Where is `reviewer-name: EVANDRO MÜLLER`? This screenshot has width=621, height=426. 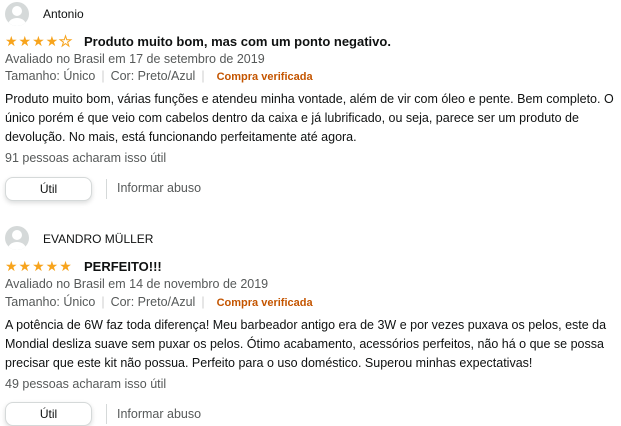
reviewer-name: EVANDRO MÜLLER is located at coordinates (98, 239).